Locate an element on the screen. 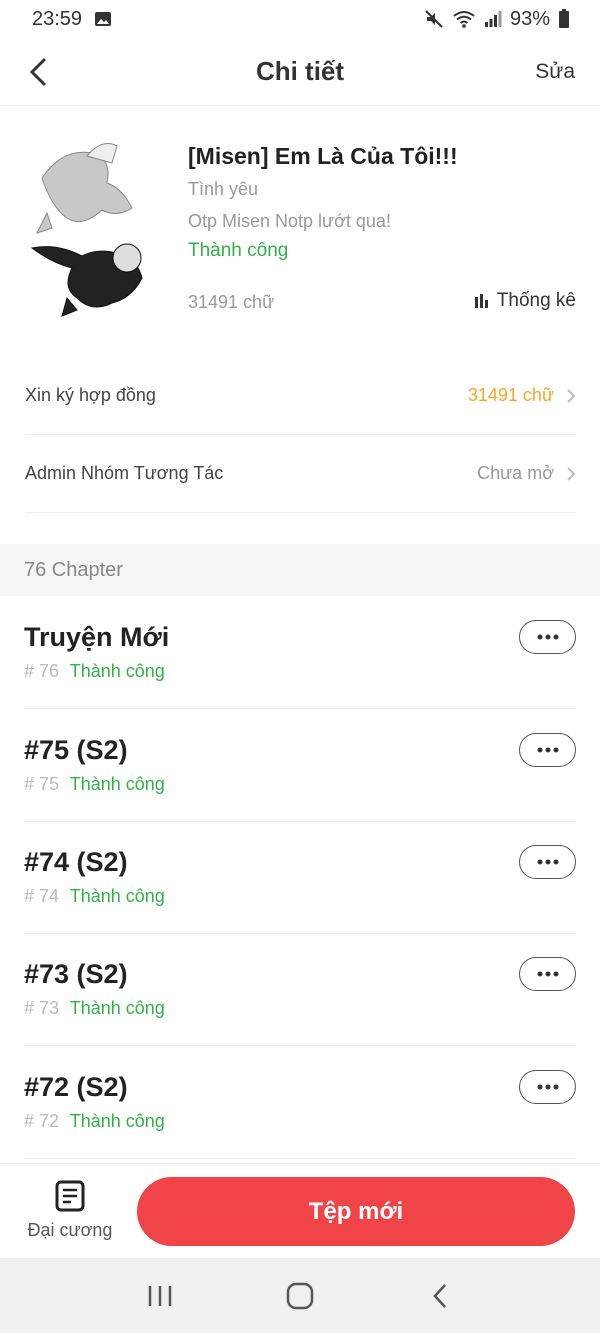 This screenshot has width=600, height=1333. page-title: Chi tiết is located at coordinates (300, 71).